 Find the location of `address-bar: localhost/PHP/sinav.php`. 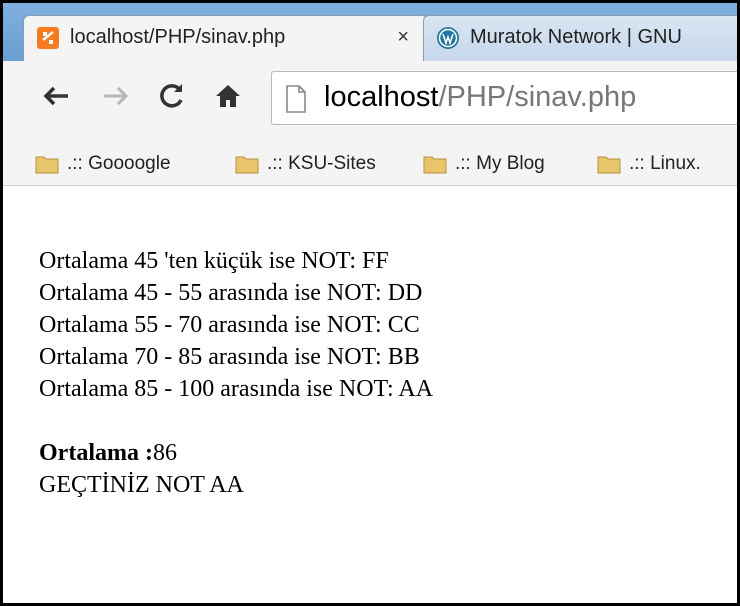

address-bar: localhost/PHP/sinav.php is located at coordinates (504, 98).